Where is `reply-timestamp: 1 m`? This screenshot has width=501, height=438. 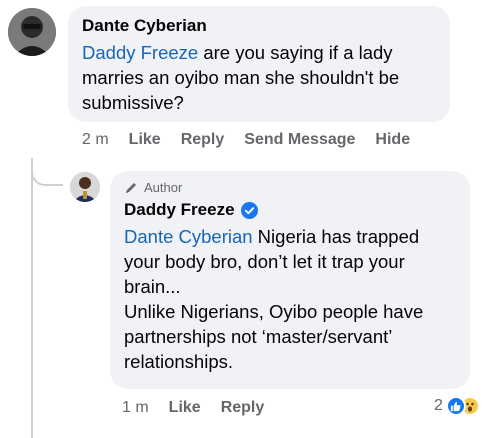 reply-timestamp: 1 m is located at coordinates (135, 408).